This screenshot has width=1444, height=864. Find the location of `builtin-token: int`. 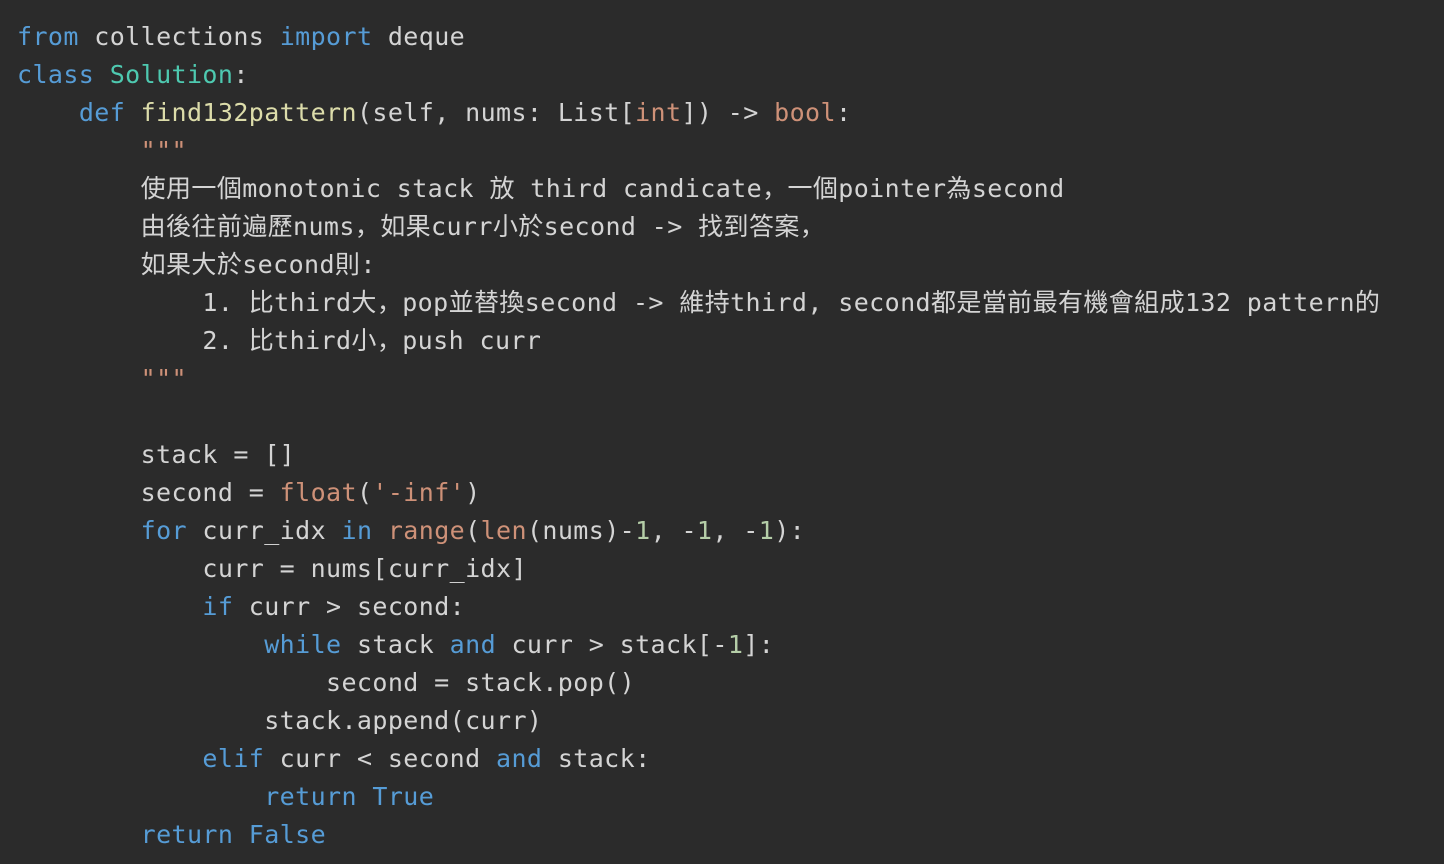

builtin-token: int is located at coordinates (658, 112).